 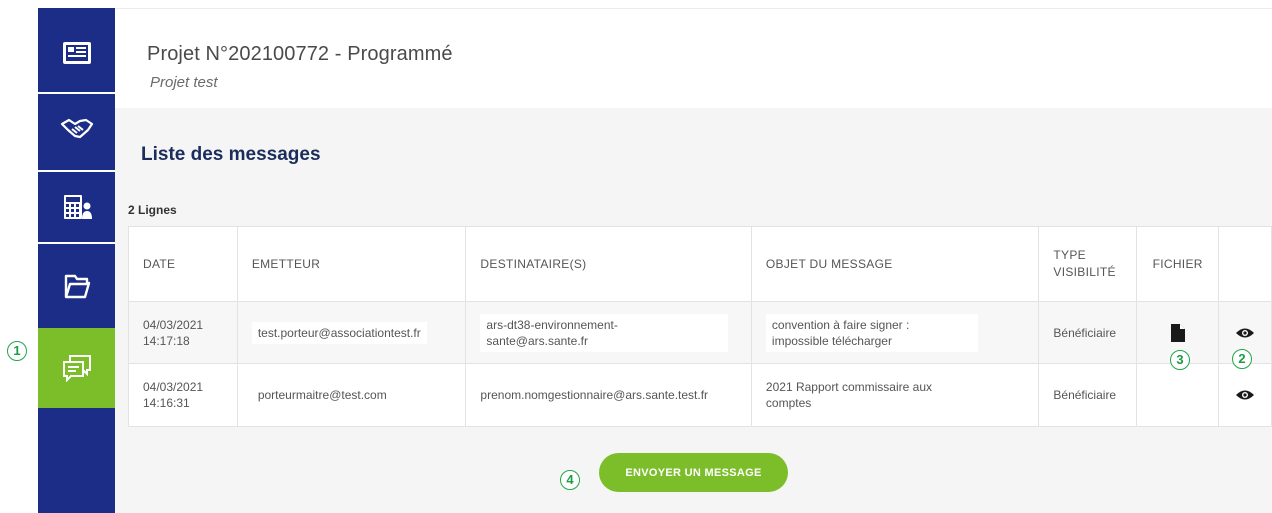 I want to click on column-header-visibility-line2: VISIBILITÉ, so click(x=1084, y=272).